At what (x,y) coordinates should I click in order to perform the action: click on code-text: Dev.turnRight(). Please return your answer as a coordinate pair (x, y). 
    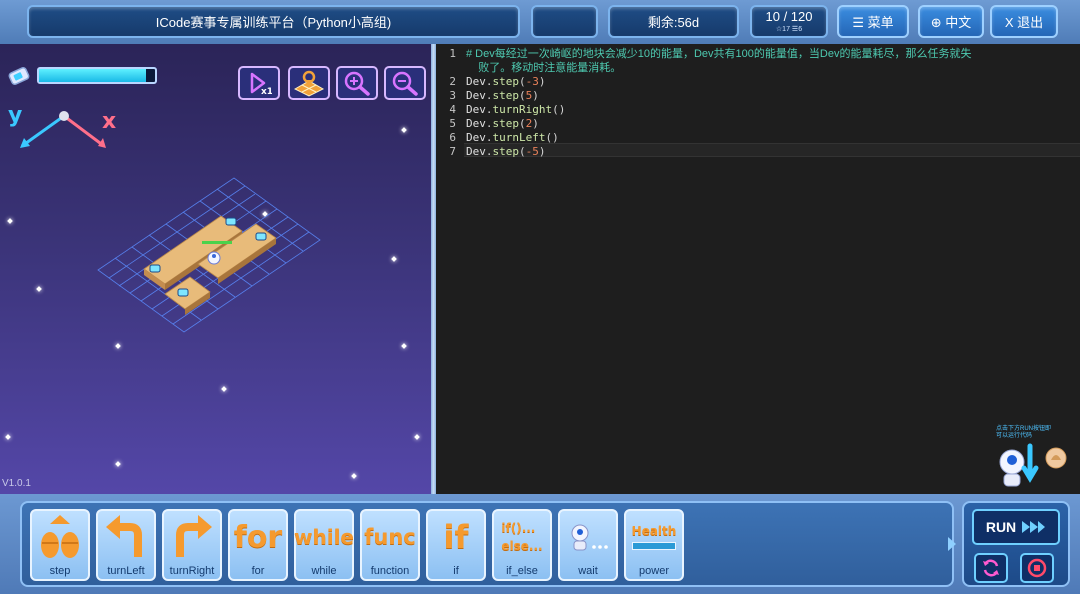
    Looking at the image, I should click on (516, 109).